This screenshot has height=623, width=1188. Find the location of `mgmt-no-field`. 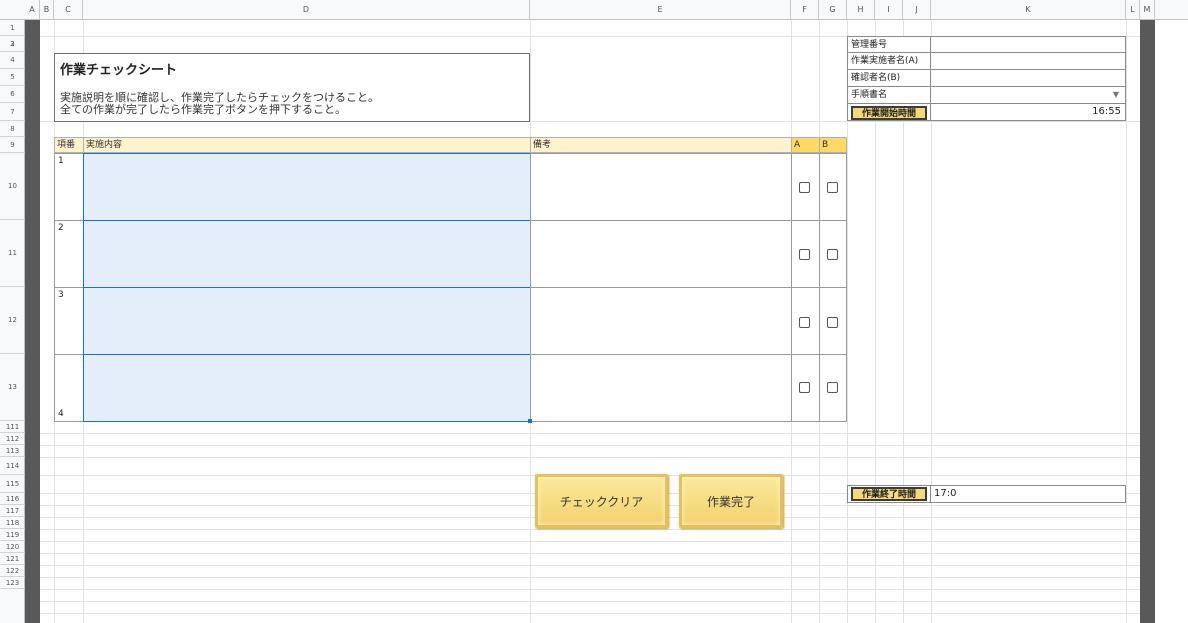

mgmt-no-field is located at coordinates (1028, 44).